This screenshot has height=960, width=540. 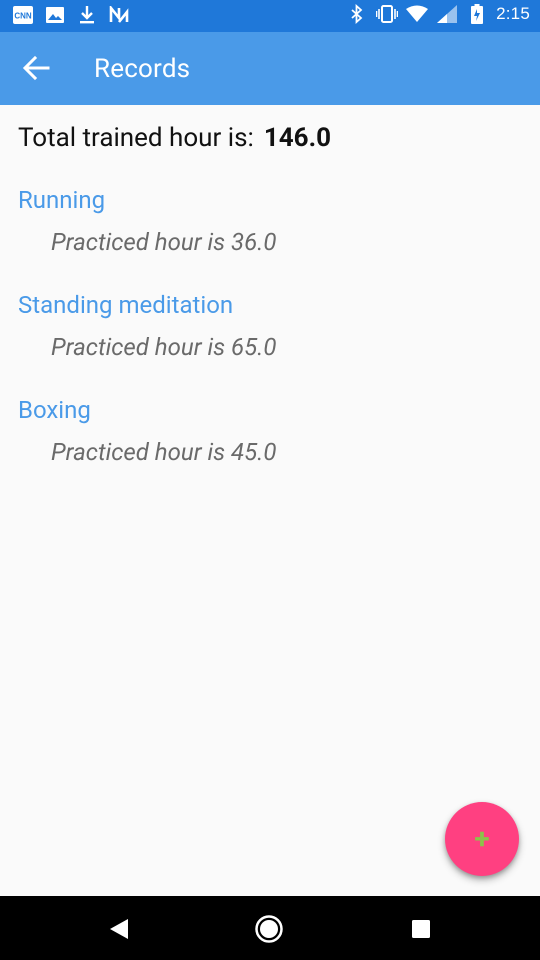 What do you see at coordinates (357, 14) in the screenshot?
I see `bluetooth-icon` at bounding box center [357, 14].